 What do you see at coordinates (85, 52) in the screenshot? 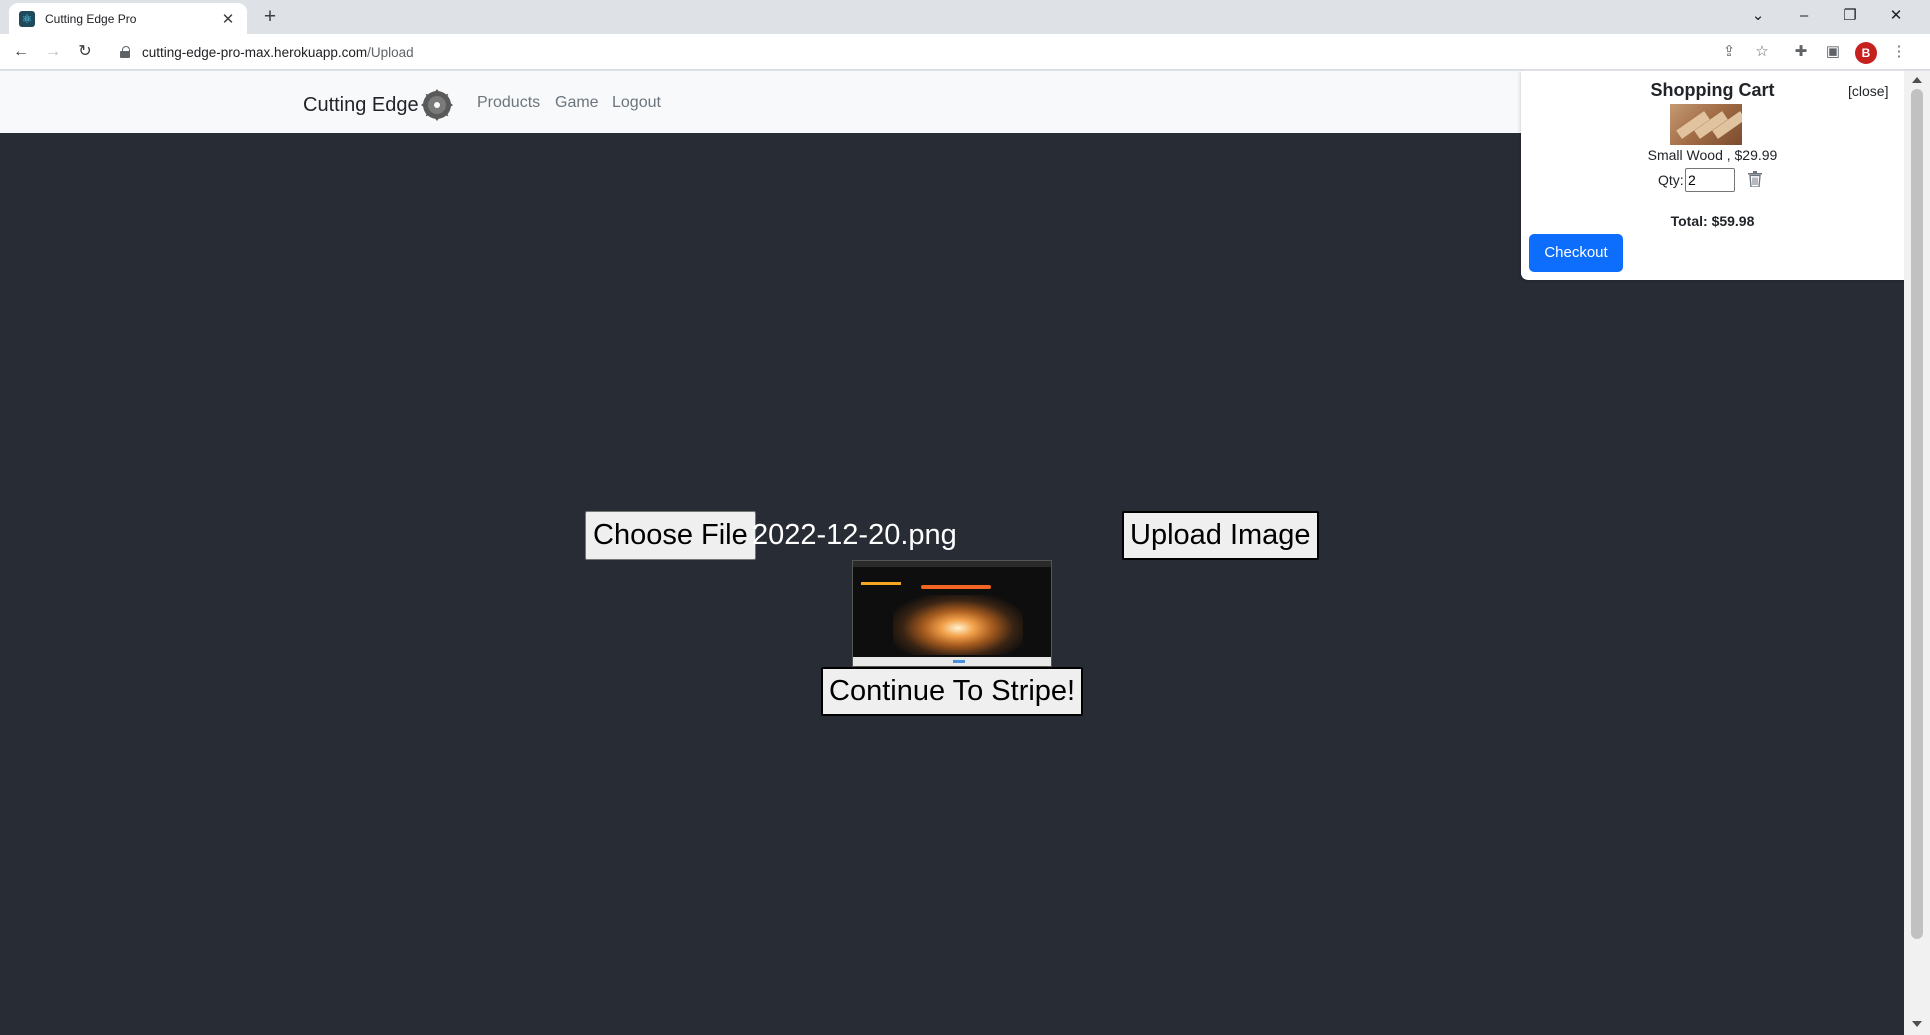
I see `reload-icon: ↻` at bounding box center [85, 52].